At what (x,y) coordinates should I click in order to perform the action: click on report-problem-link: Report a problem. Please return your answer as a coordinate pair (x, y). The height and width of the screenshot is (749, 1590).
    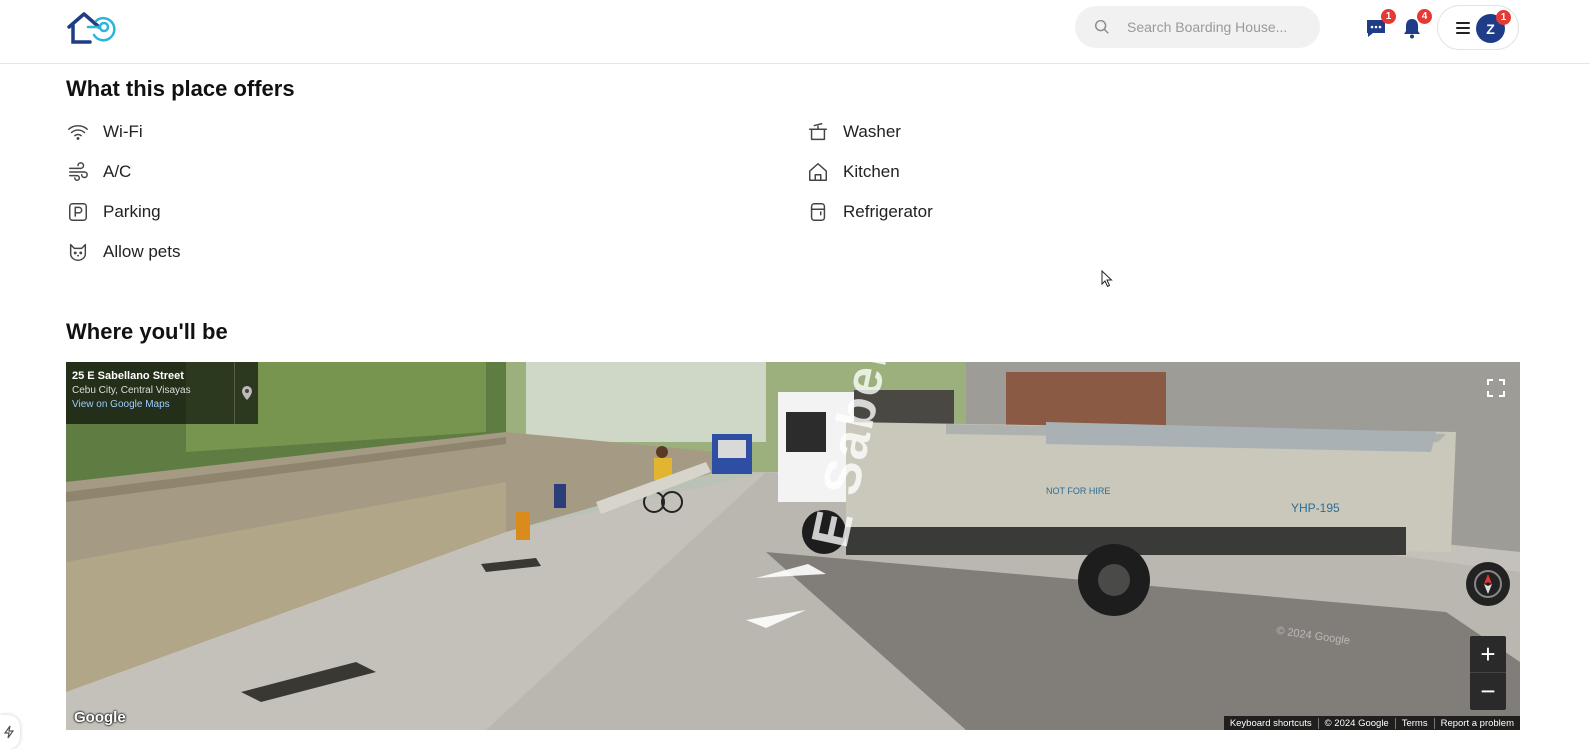
    Looking at the image, I should click on (1476, 723).